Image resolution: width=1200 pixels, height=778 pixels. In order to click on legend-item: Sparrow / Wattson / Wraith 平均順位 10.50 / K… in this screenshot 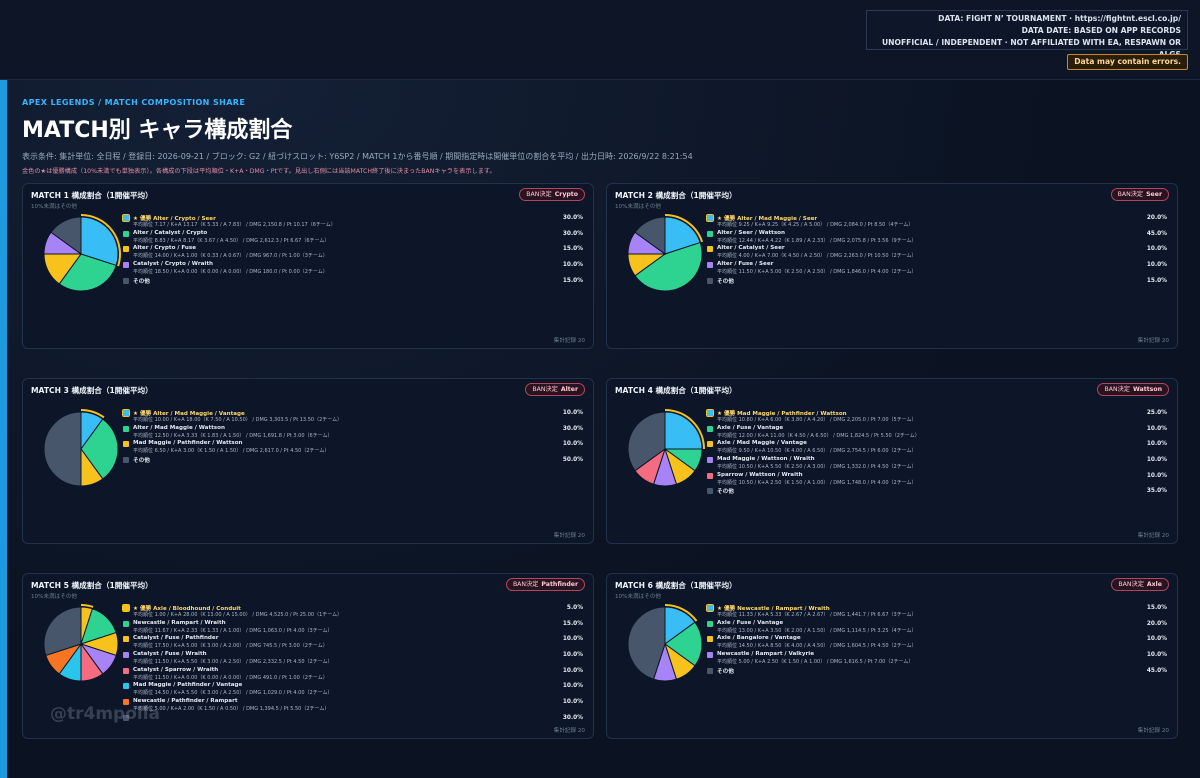, I will do `click(937, 480)`.